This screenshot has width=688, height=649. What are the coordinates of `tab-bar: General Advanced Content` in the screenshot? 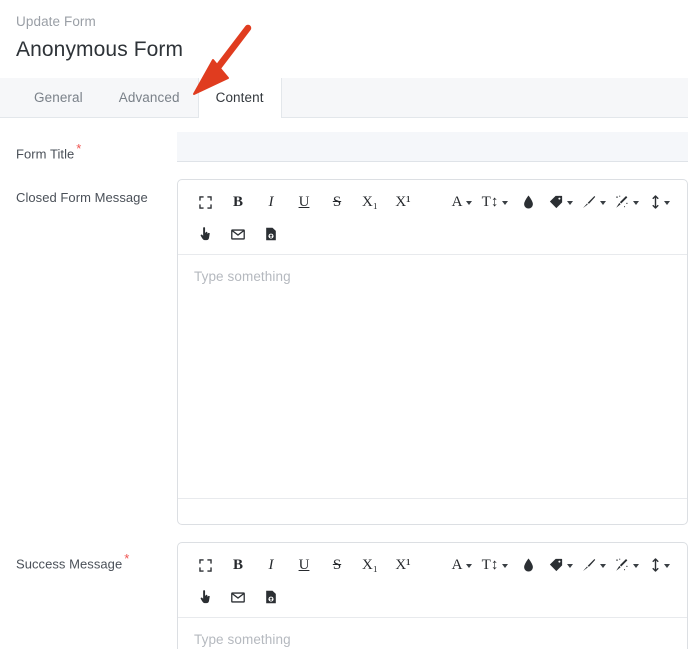 It's located at (344, 71).